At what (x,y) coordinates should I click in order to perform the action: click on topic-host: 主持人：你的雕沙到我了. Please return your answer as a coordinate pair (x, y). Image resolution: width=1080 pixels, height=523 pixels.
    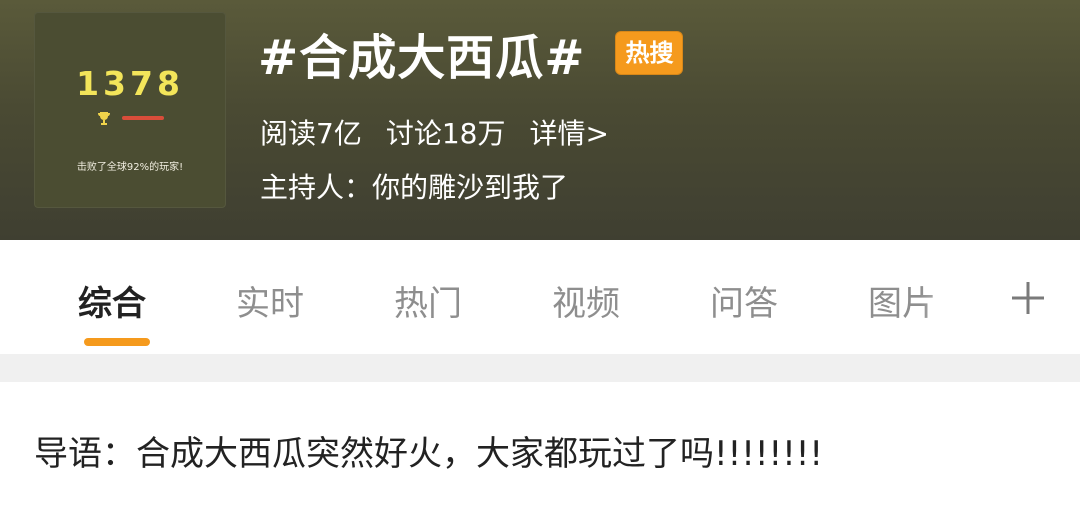
    Looking at the image, I should click on (414, 186).